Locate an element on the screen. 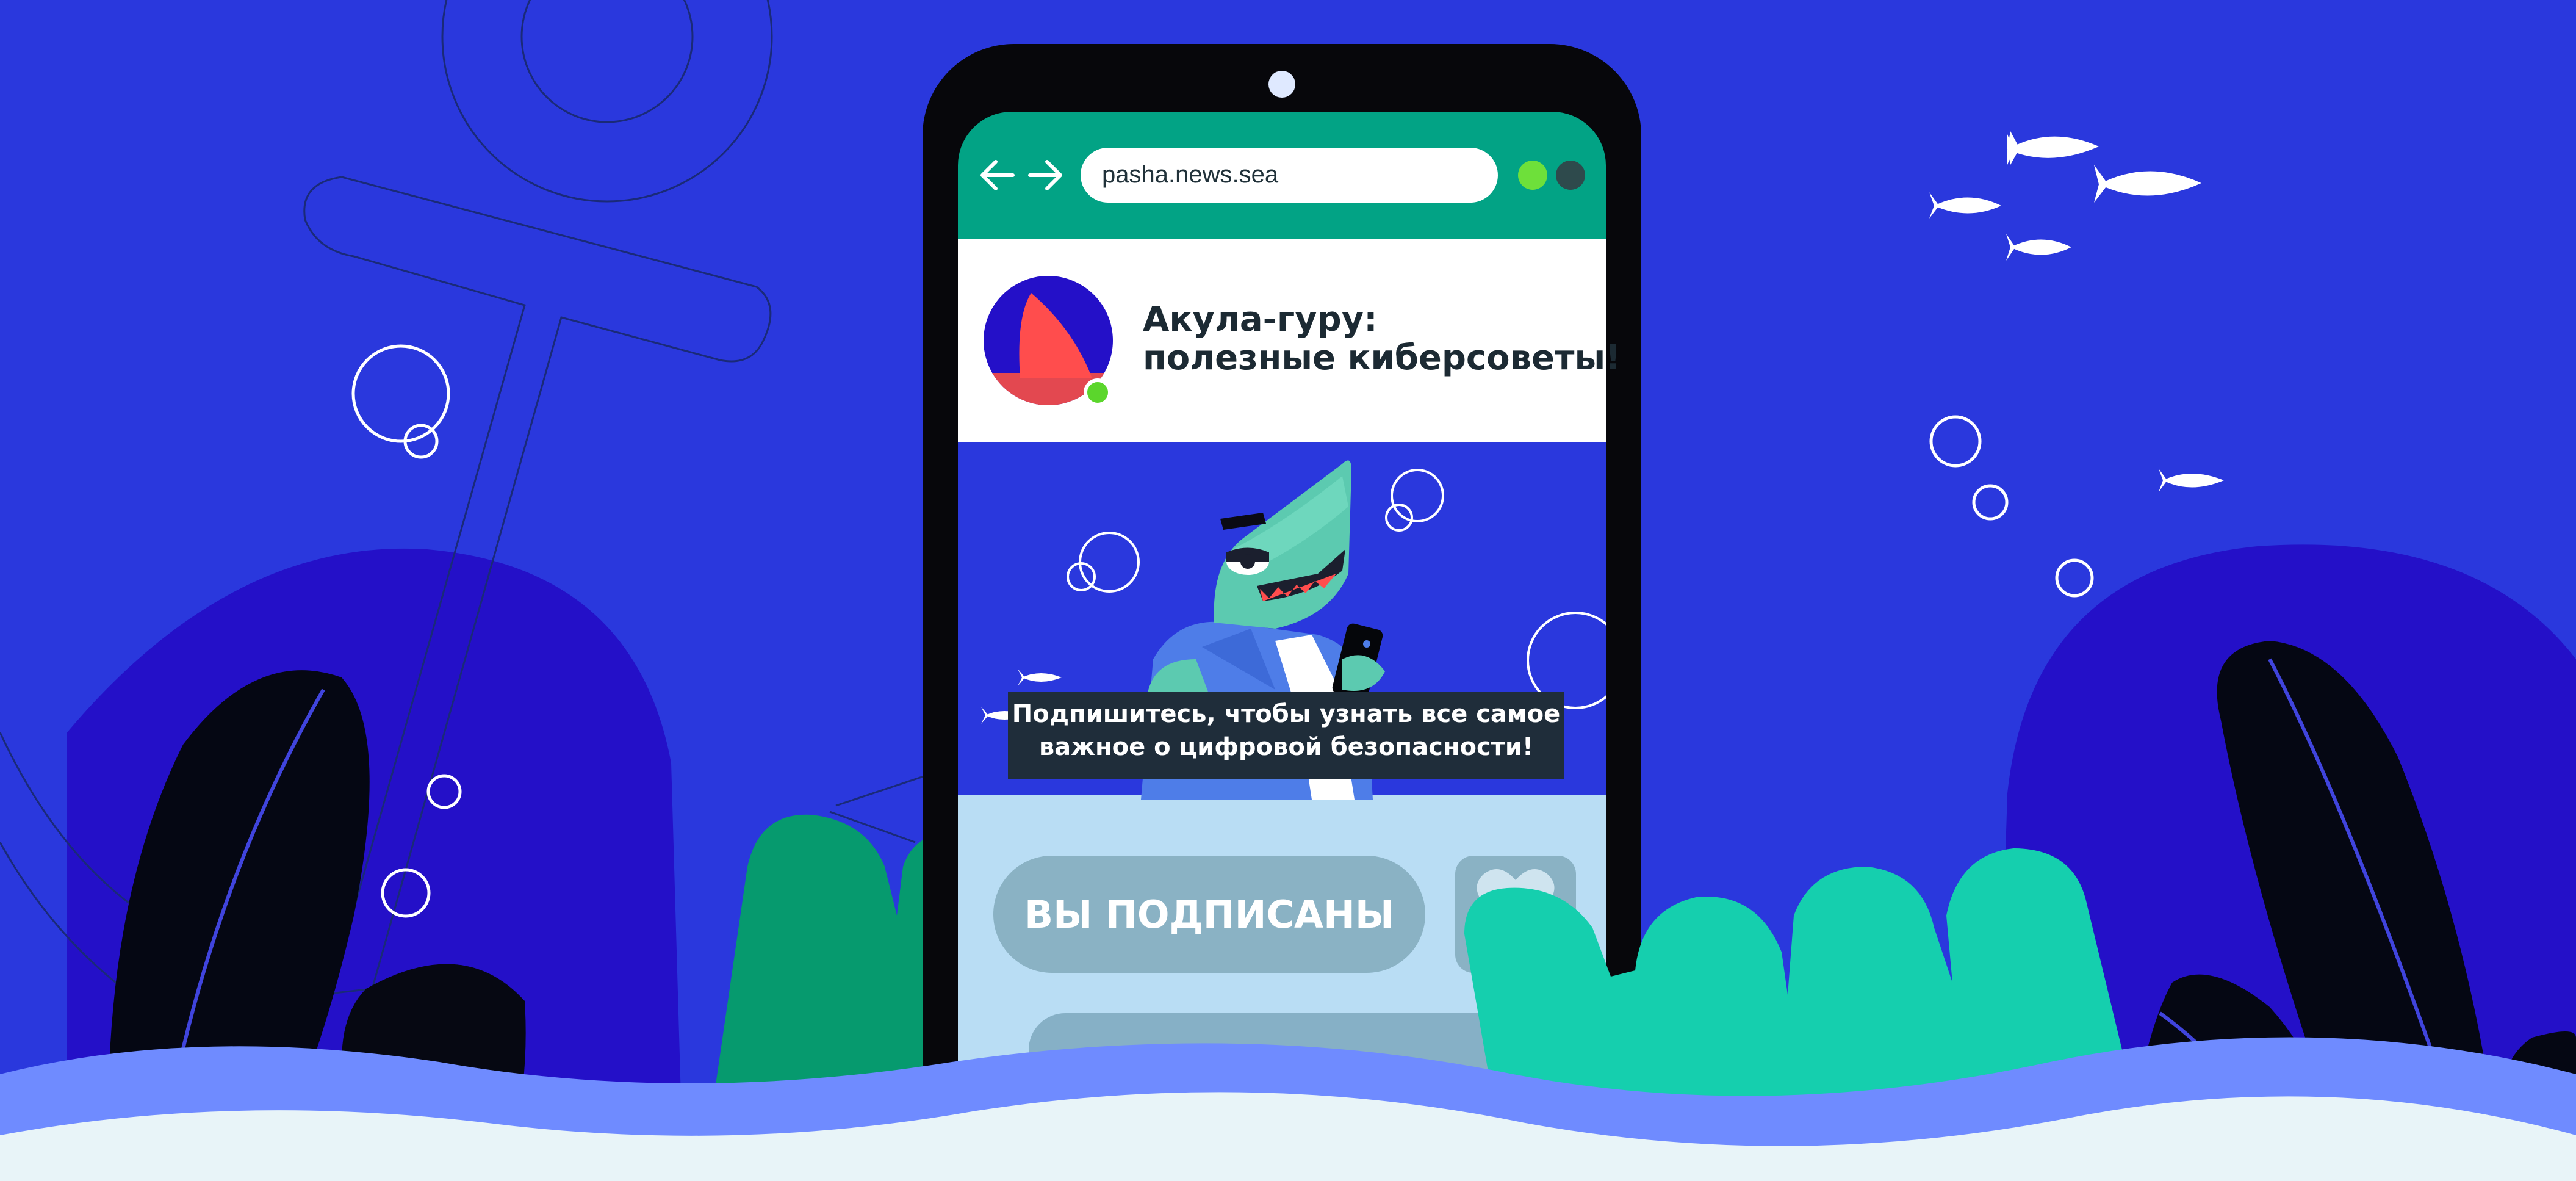  banner-caption-line2: важное о цифровой безопасности! is located at coordinates (1286, 747).